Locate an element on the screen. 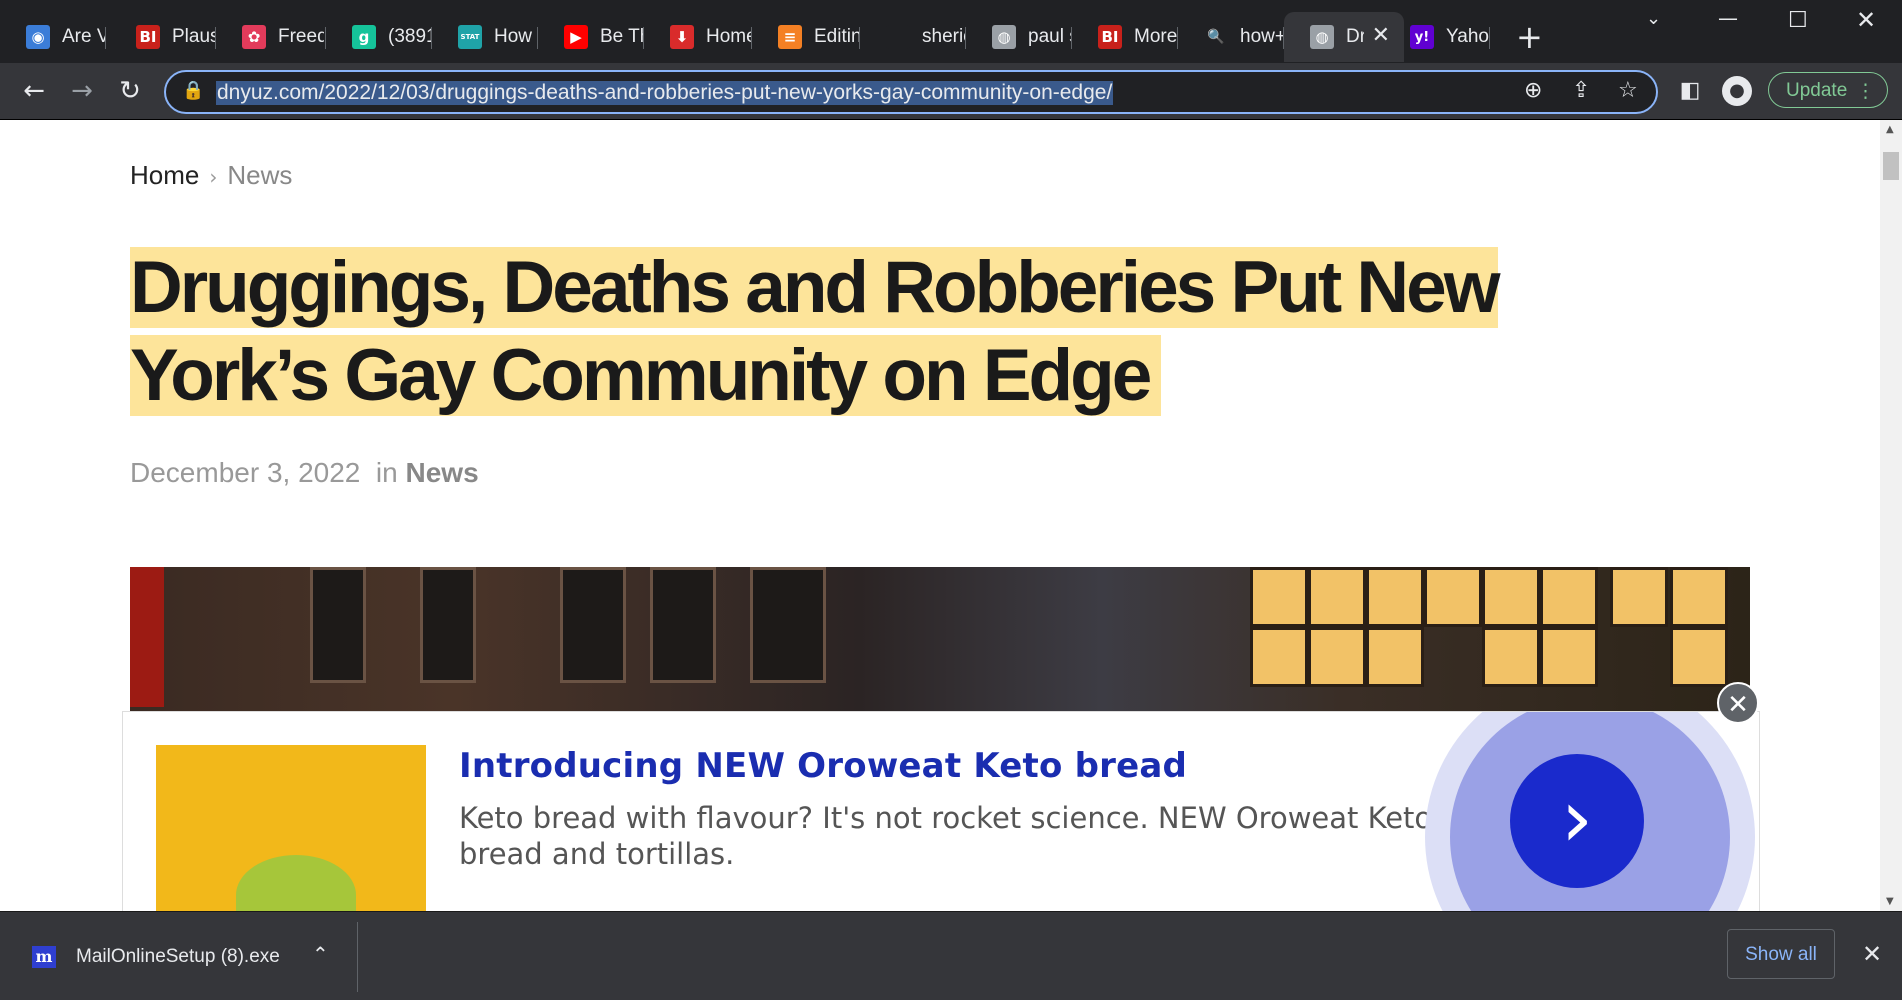 The height and width of the screenshot is (1000, 1902). article-meta: December 3, 2022 in News is located at coordinates (304, 473).